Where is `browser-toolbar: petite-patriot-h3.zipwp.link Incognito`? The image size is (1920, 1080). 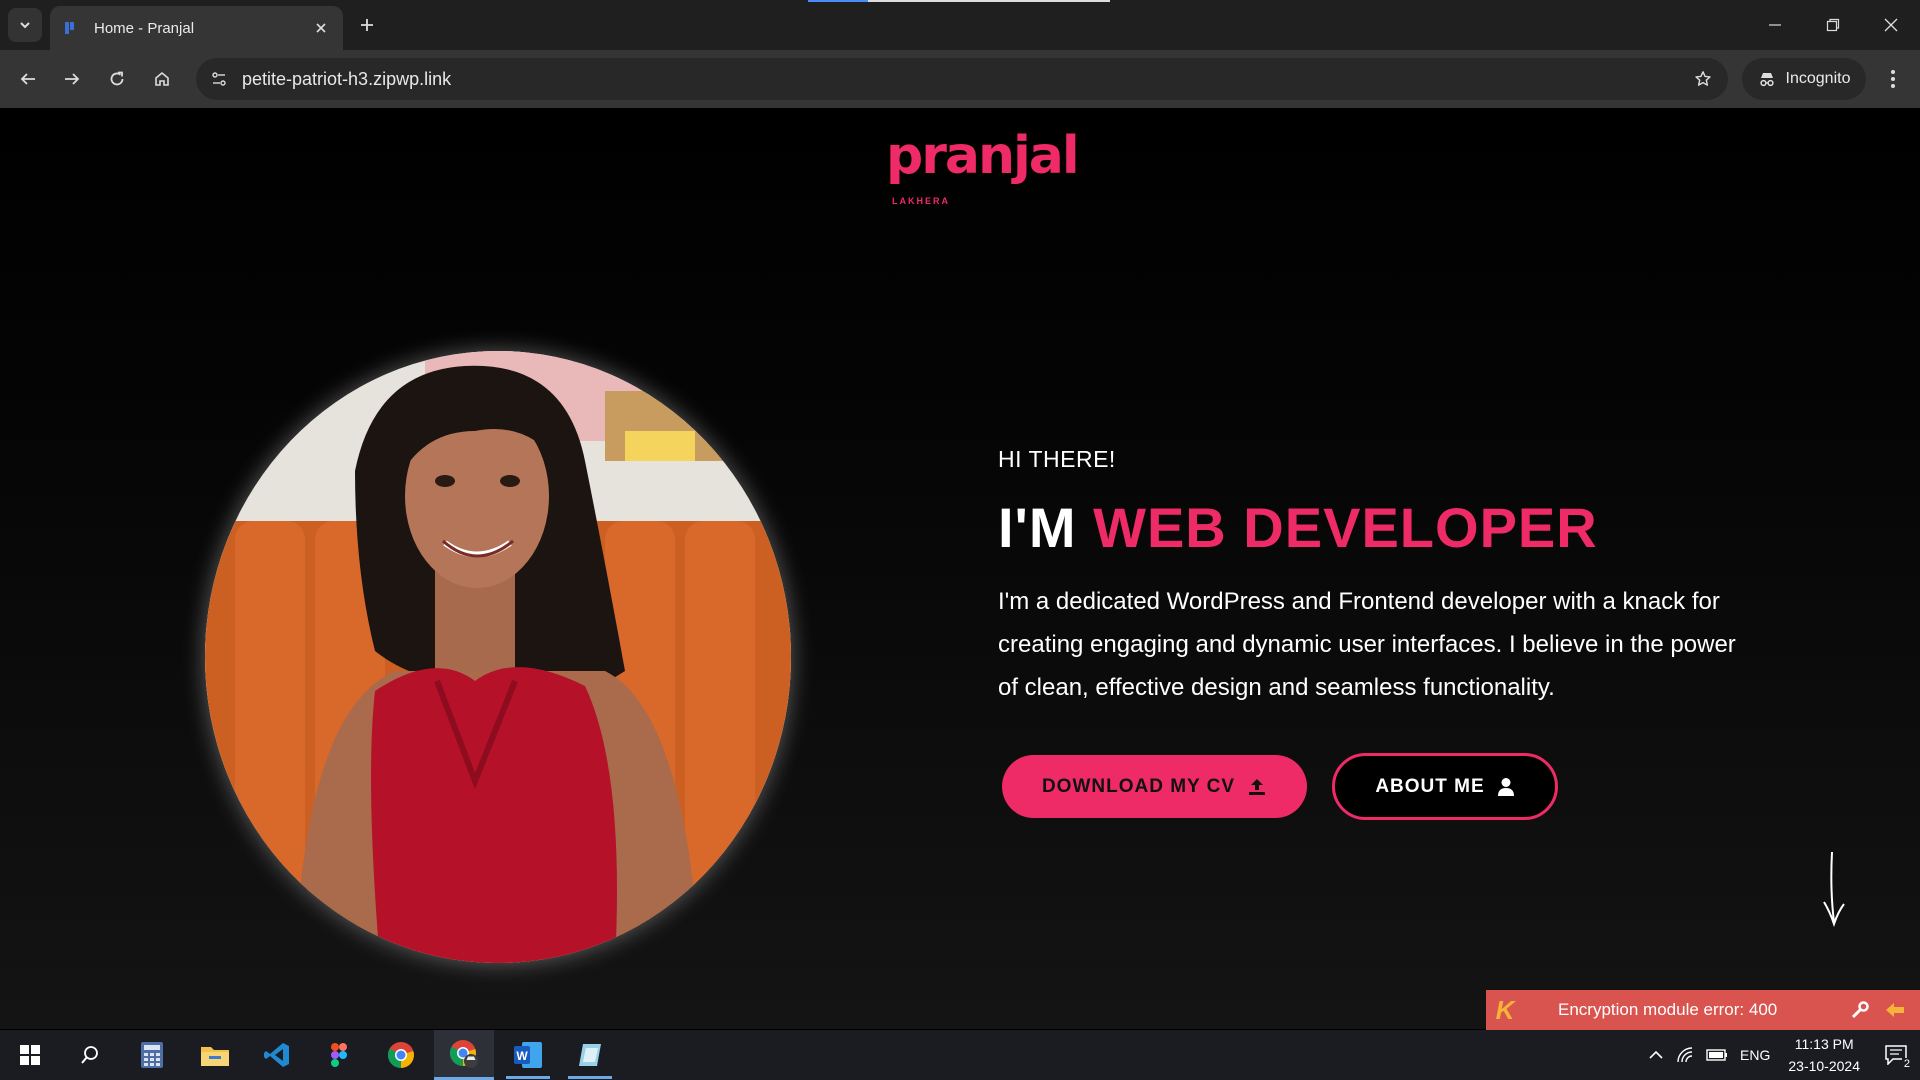 browser-toolbar: petite-patriot-h3.zipwp.link Incognito is located at coordinates (960, 79).